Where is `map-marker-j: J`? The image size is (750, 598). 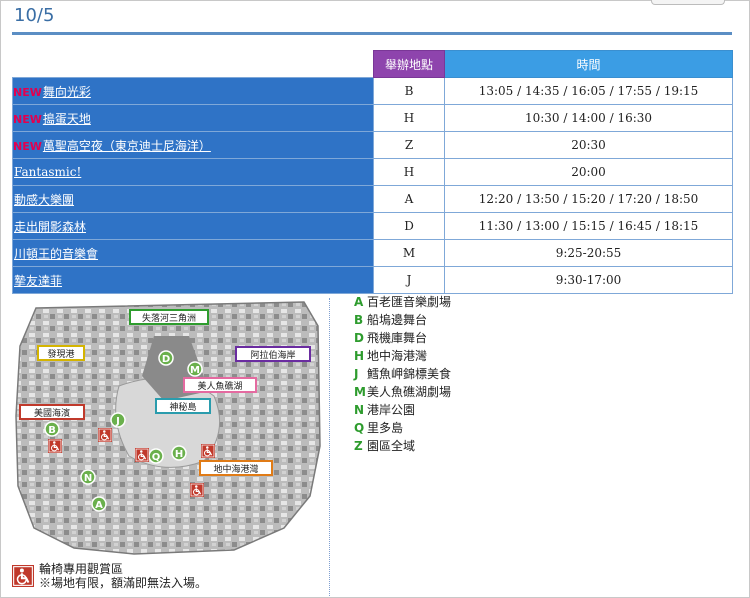
map-marker-j: J is located at coordinates (118, 420).